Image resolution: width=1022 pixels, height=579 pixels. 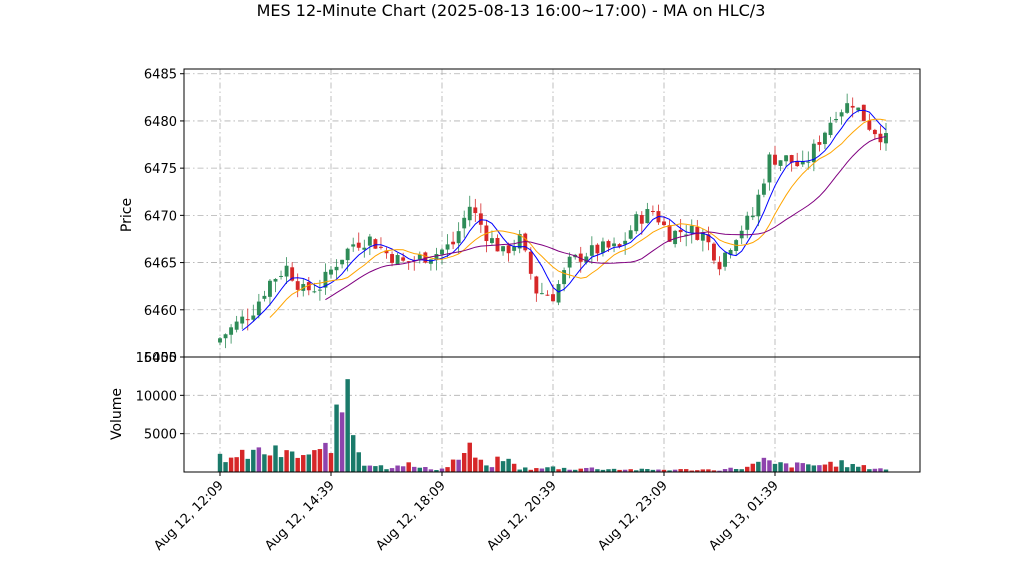 What do you see at coordinates (160, 216) in the screenshot?
I see `price-tick-label: 6470` at bounding box center [160, 216].